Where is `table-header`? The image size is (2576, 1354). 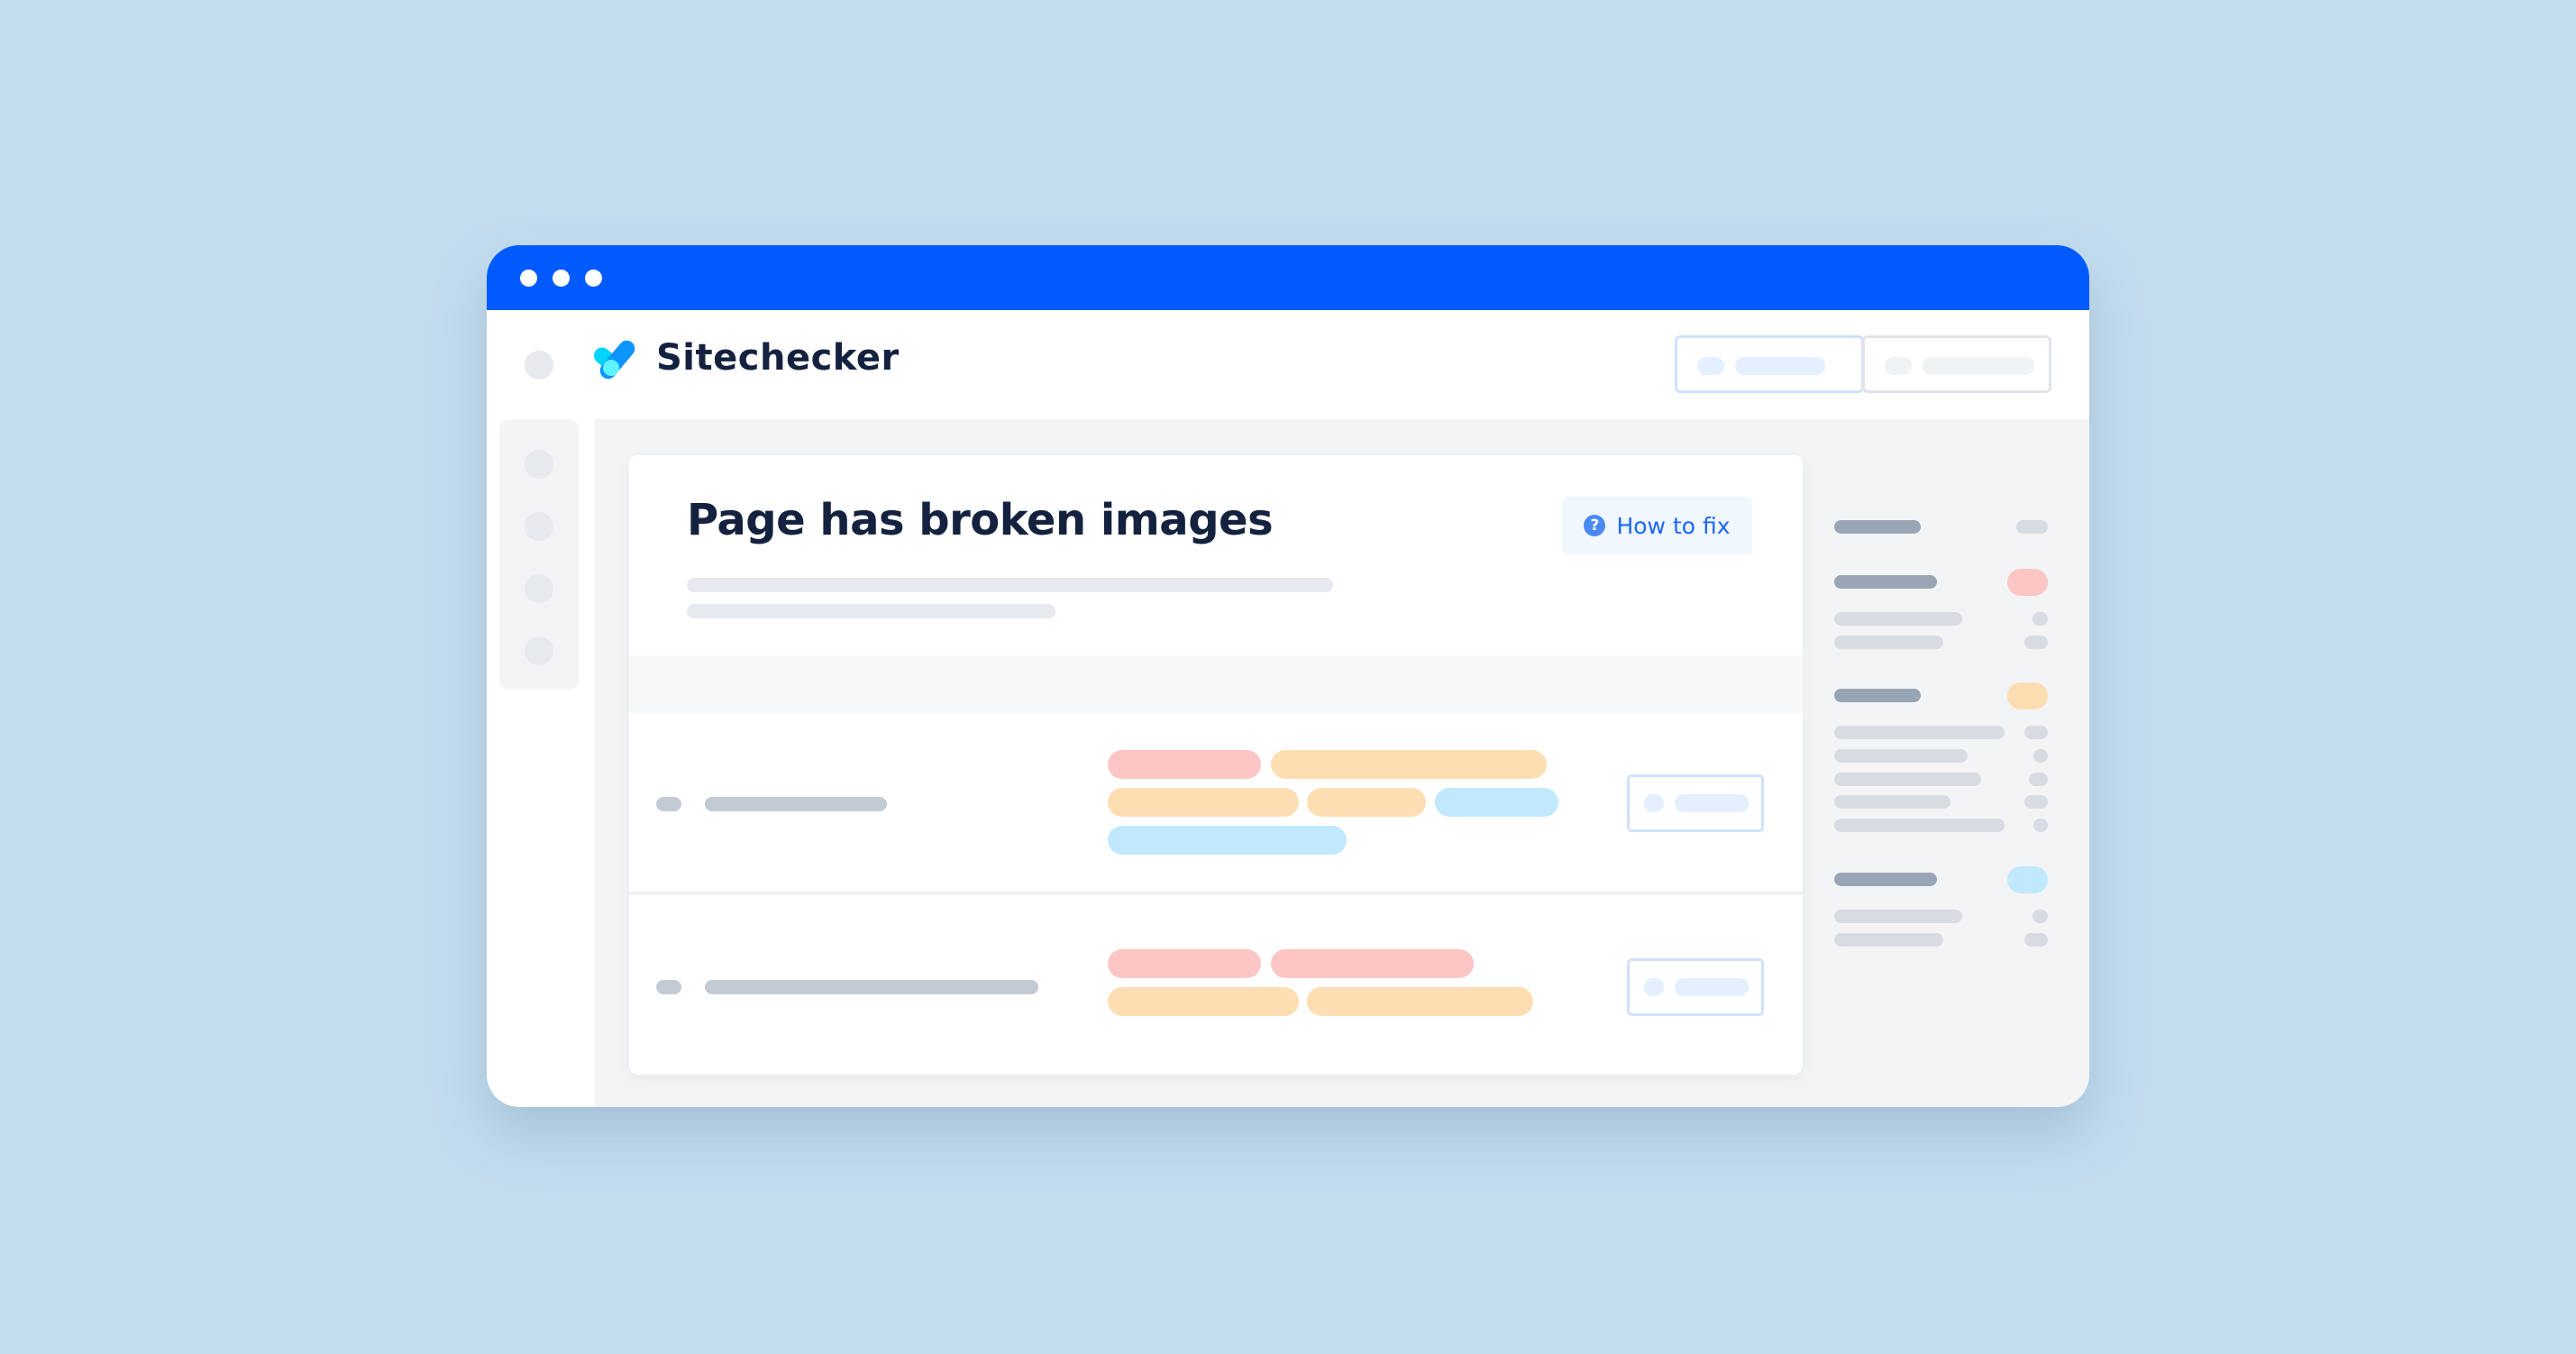
table-header is located at coordinates (1216, 684).